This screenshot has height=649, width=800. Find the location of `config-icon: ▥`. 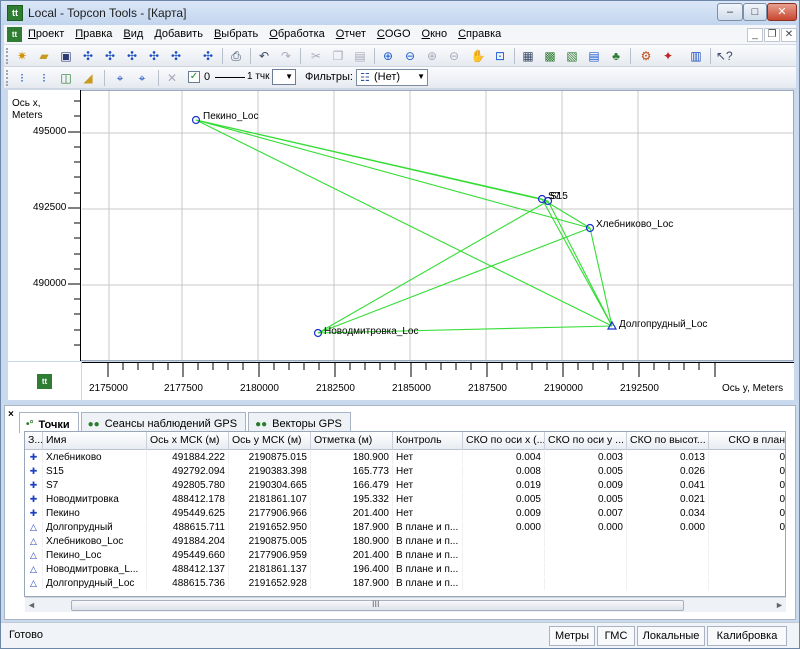

config-icon: ▥ is located at coordinates (696, 56).